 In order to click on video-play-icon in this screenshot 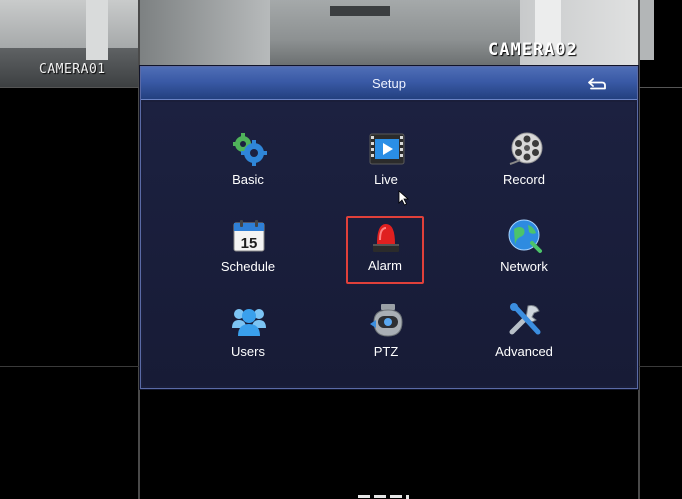, I will do `click(387, 149)`.